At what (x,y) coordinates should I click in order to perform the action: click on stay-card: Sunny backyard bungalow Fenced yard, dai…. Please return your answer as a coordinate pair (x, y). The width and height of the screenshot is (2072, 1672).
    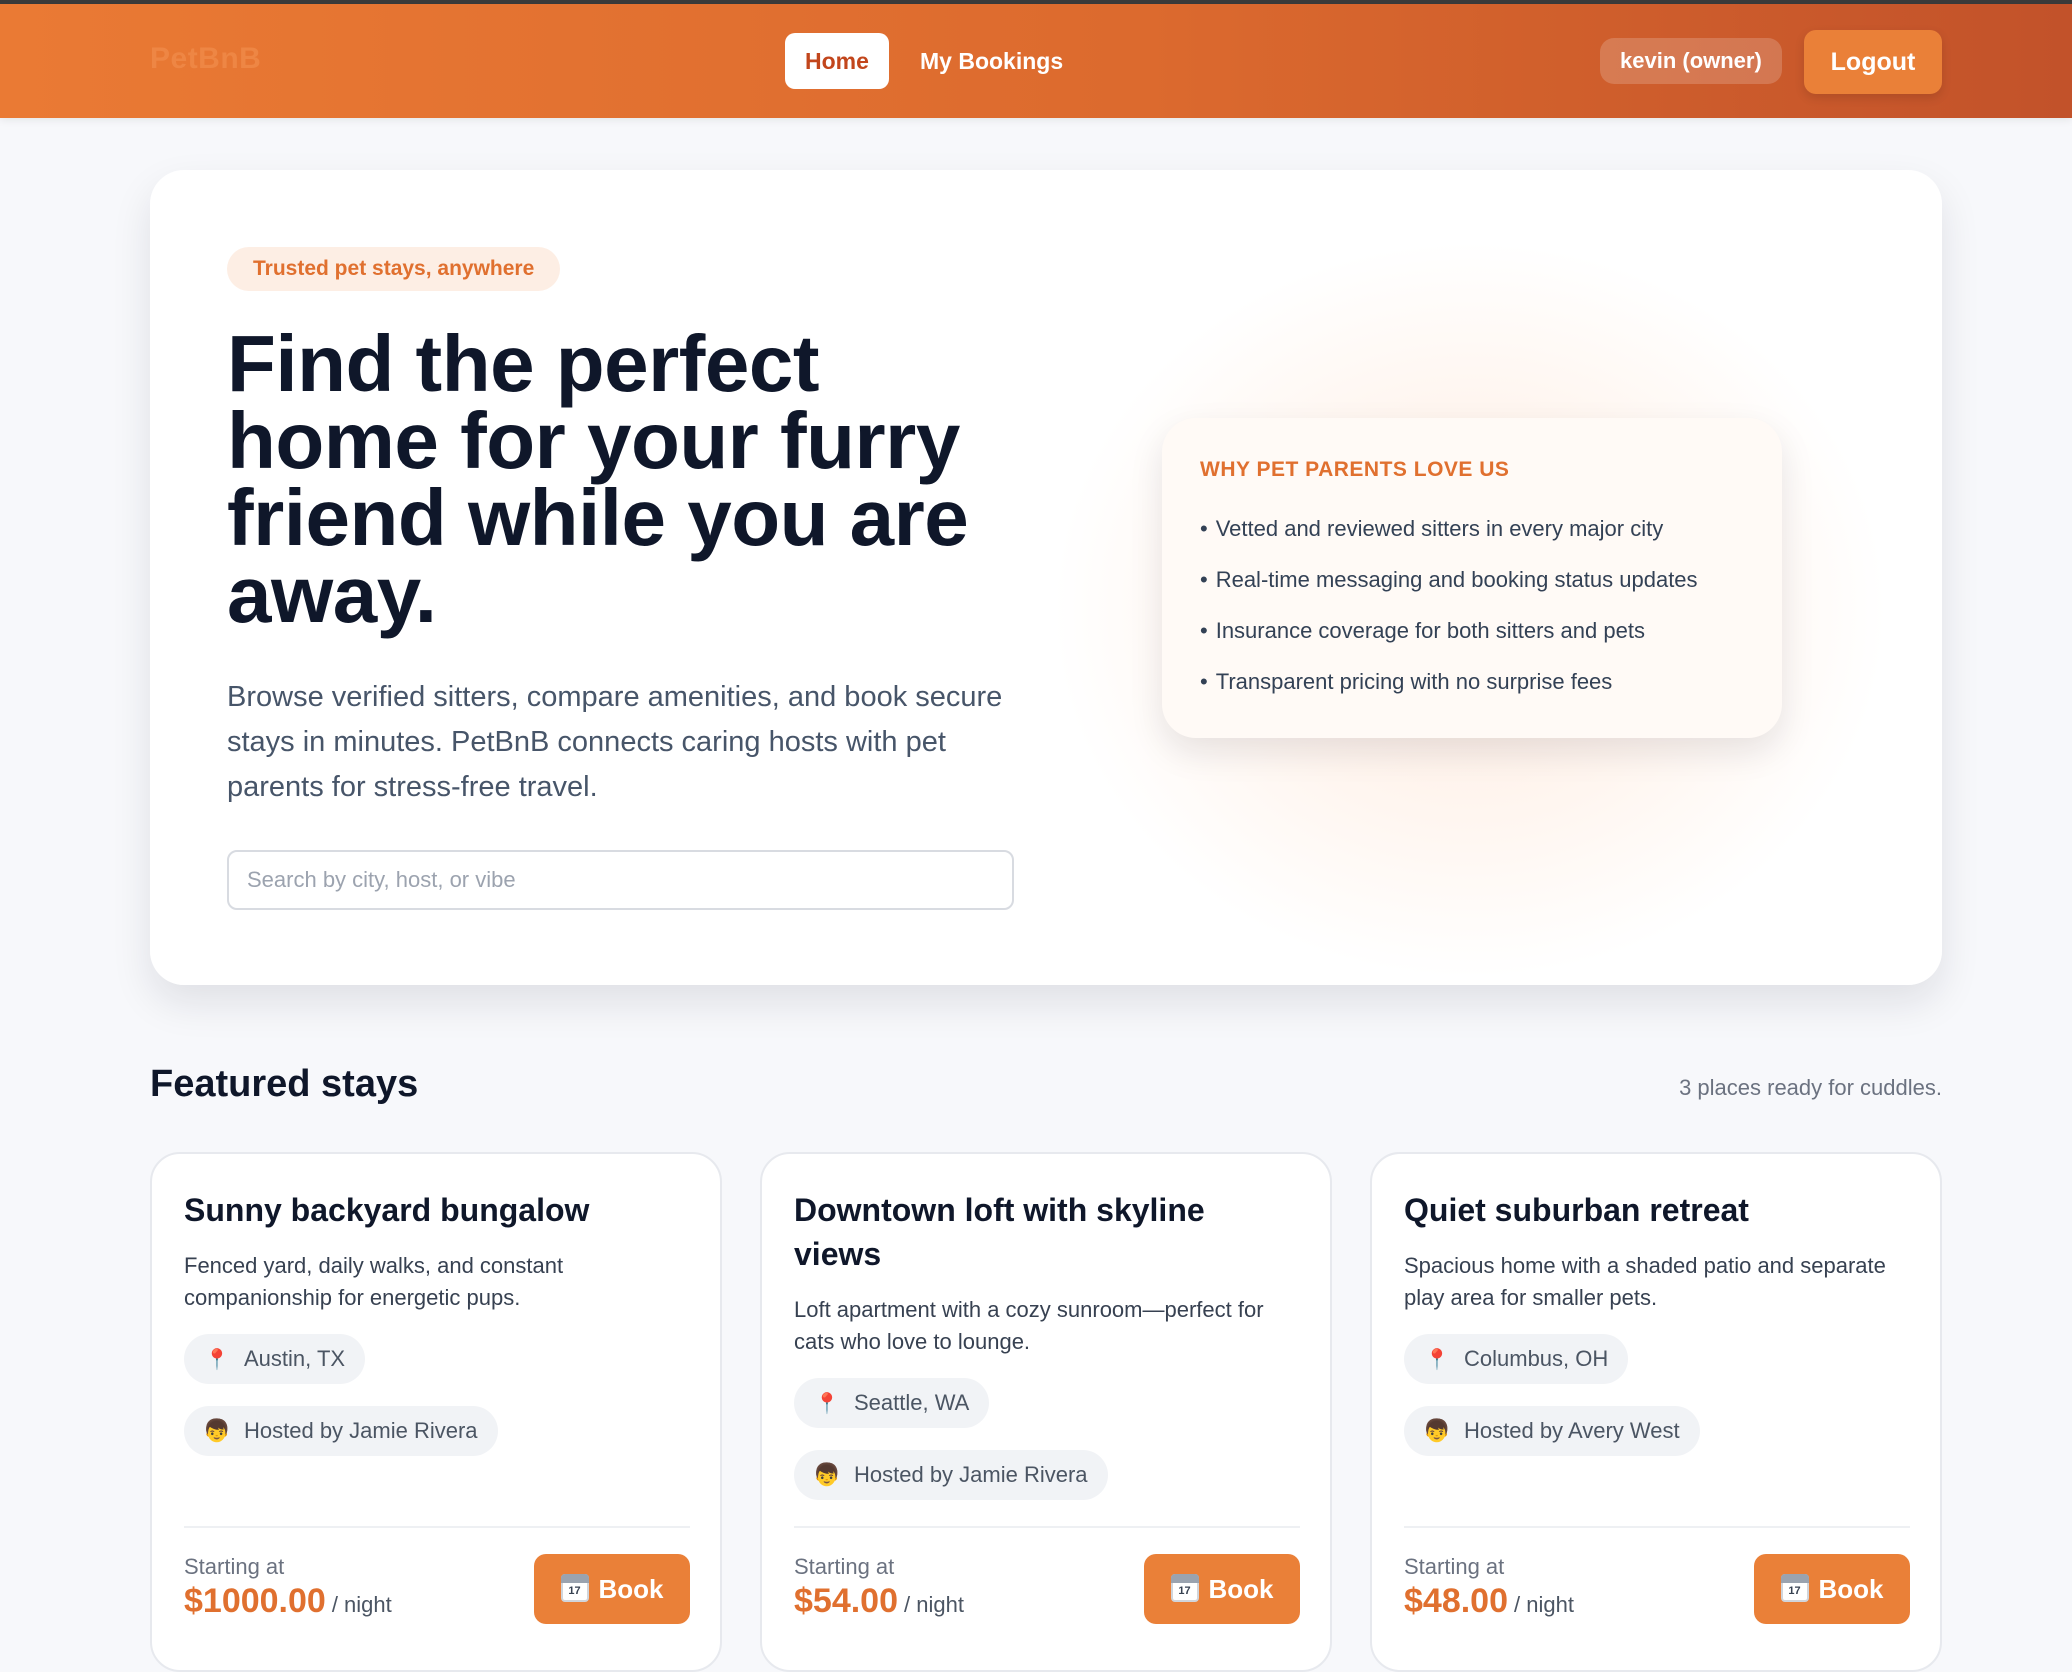
    Looking at the image, I should click on (436, 1412).